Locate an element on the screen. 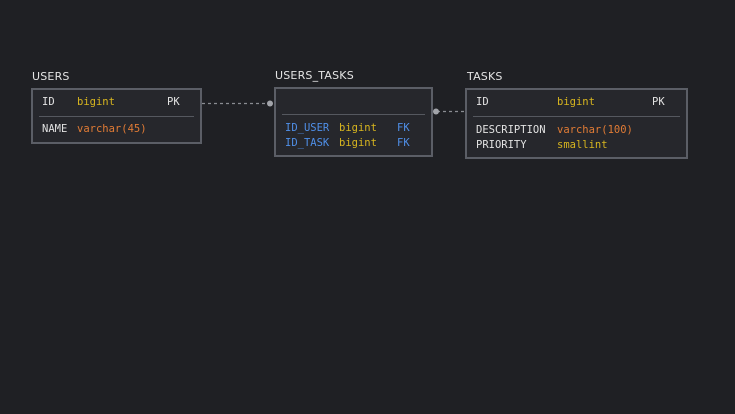 The height and width of the screenshot is (414, 735). tasks-pk-type: bigint is located at coordinates (576, 102).